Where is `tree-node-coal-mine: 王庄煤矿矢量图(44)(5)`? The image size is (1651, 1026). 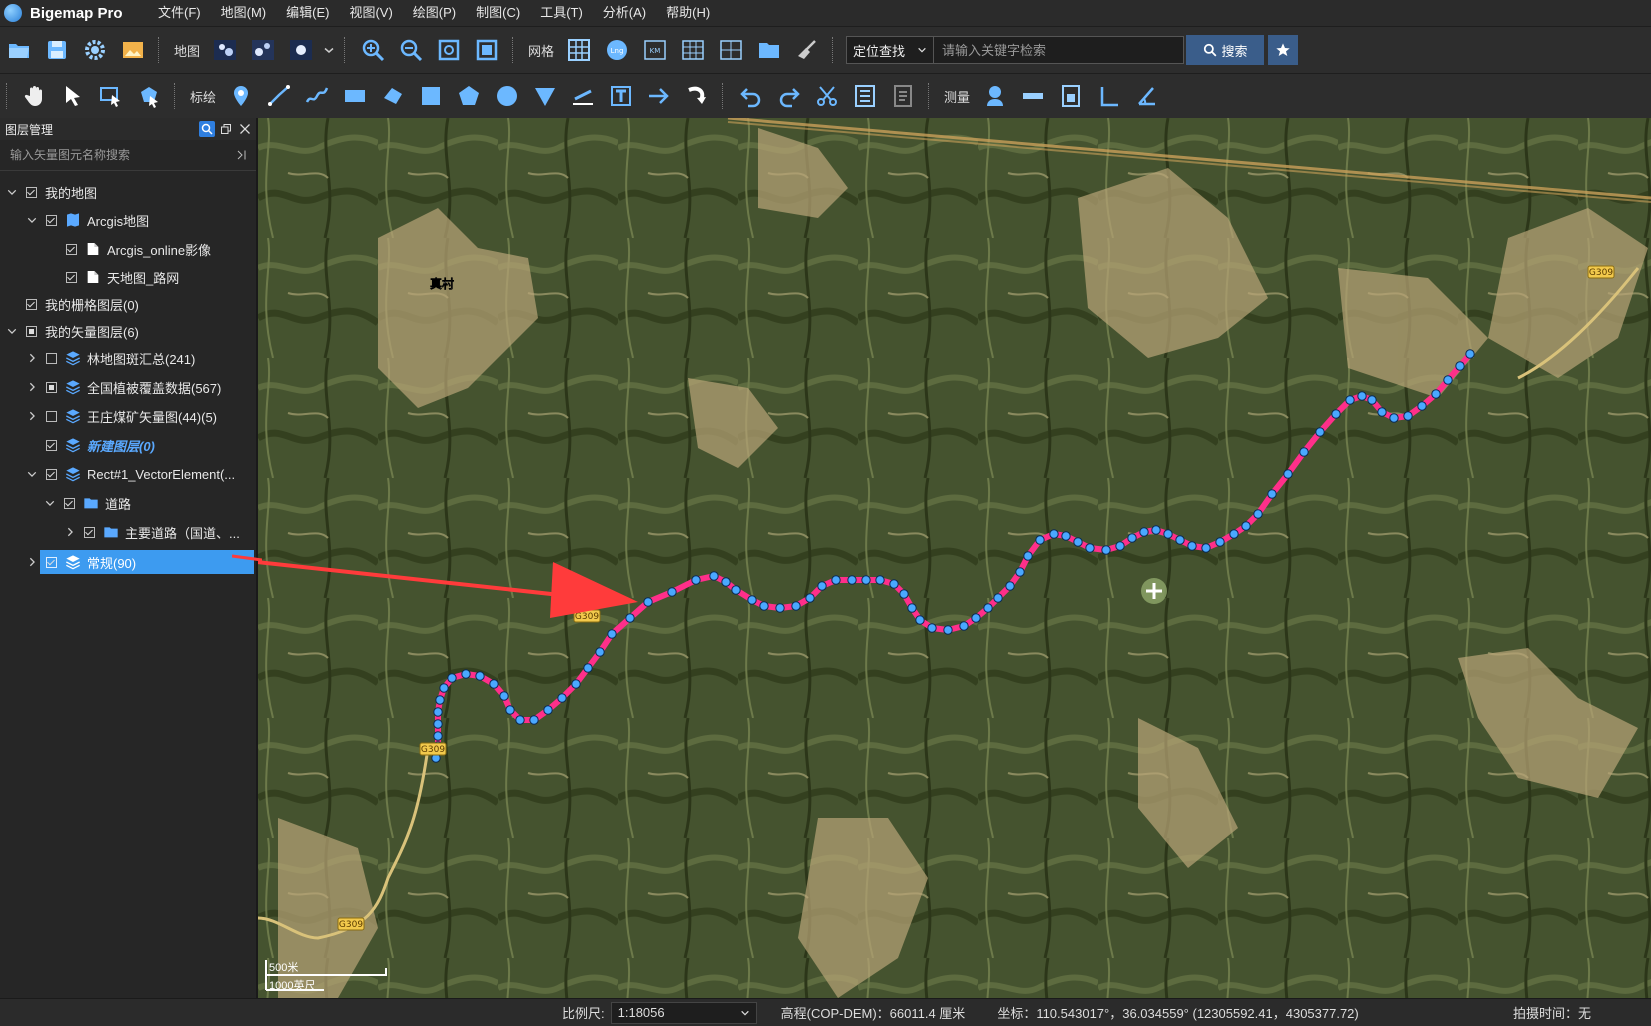
tree-node-coal-mine: 王庄煤矿矢量图(44)(5) is located at coordinates (139, 416).